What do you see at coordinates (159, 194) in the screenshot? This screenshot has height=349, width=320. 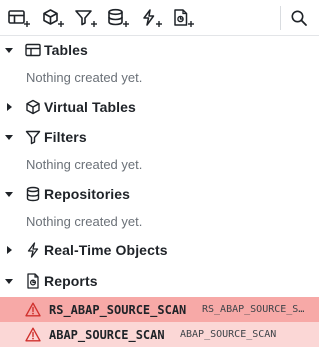 I see `section-repositories: Repositories` at bounding box center [159, 194].